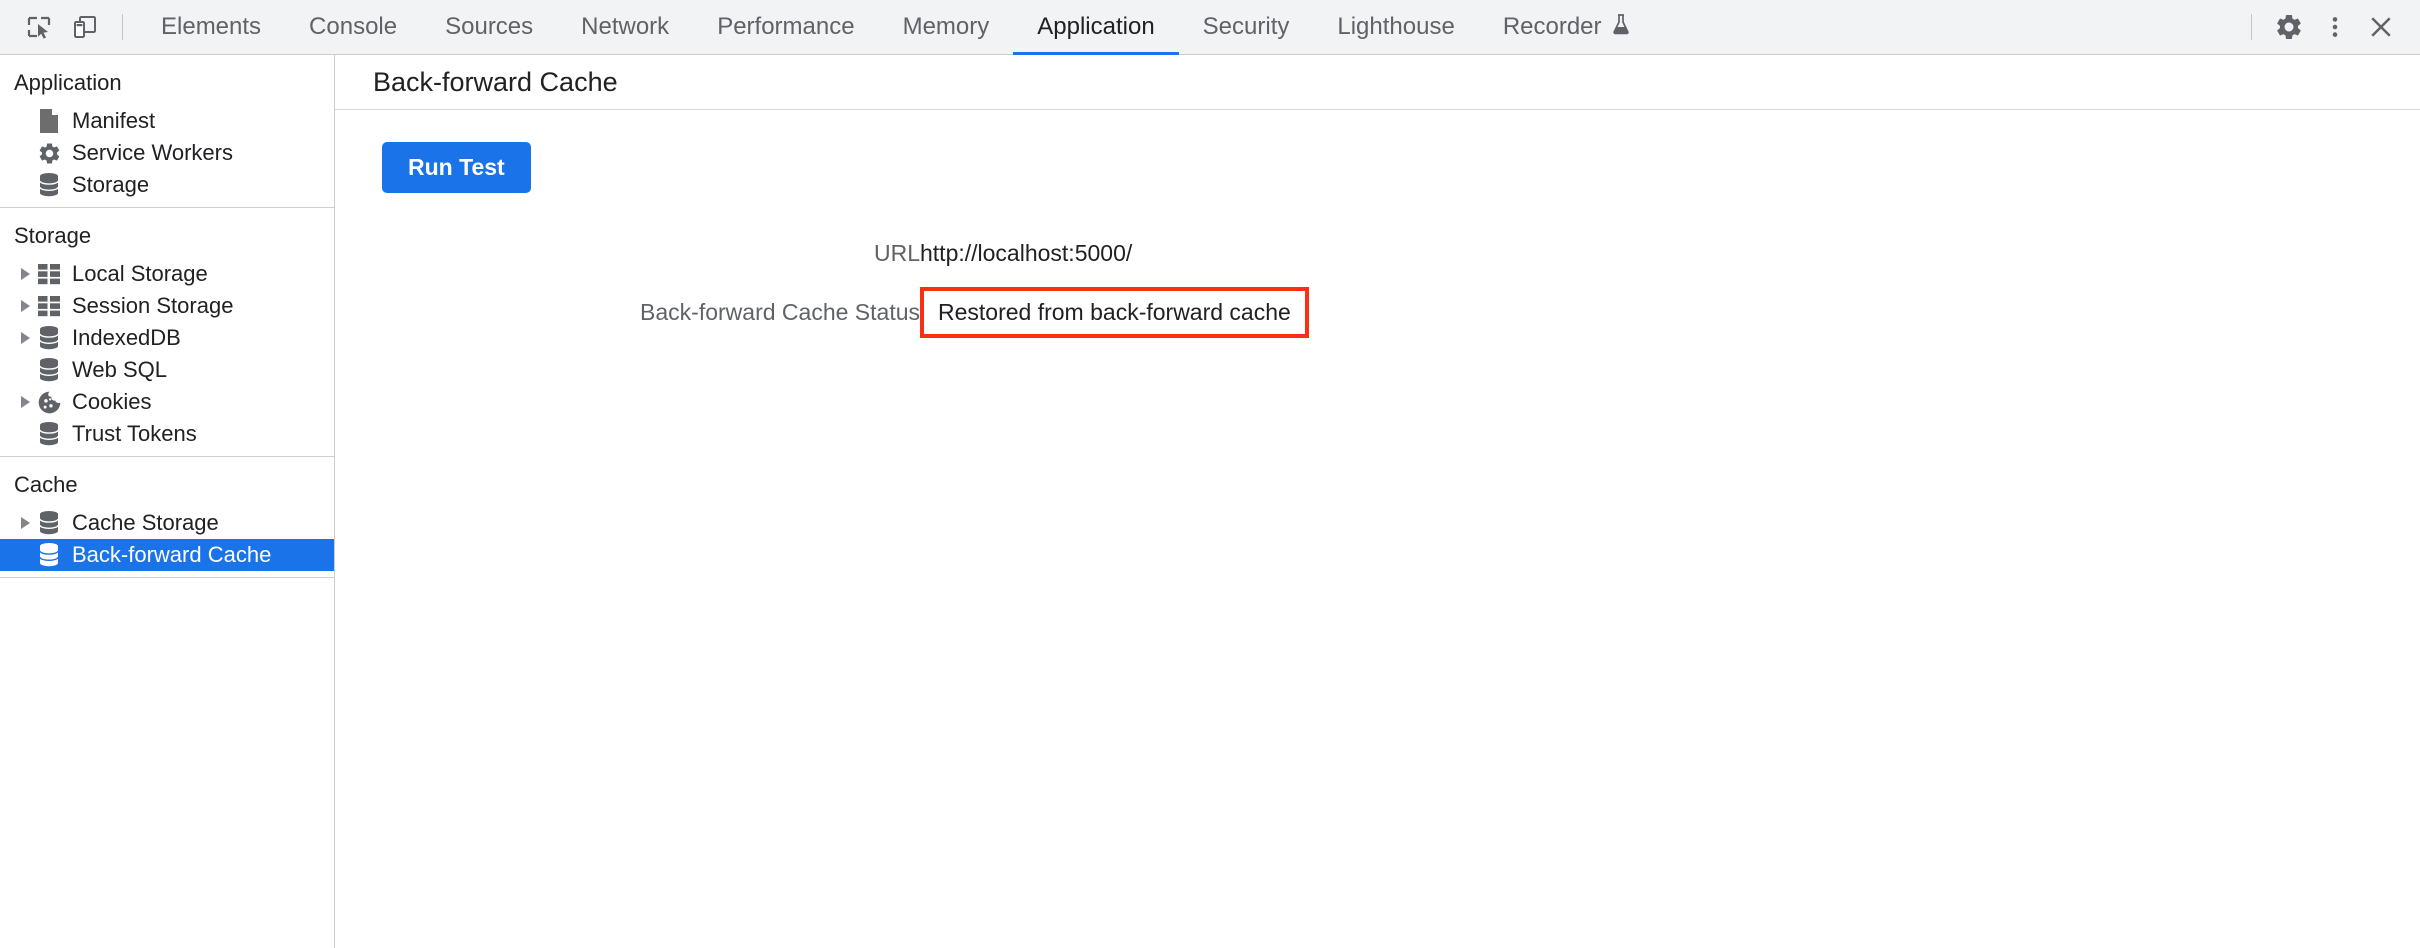 The width and height of the screenshot is (2420, 948). I want to click on url-label: URL, so click(896, 252).